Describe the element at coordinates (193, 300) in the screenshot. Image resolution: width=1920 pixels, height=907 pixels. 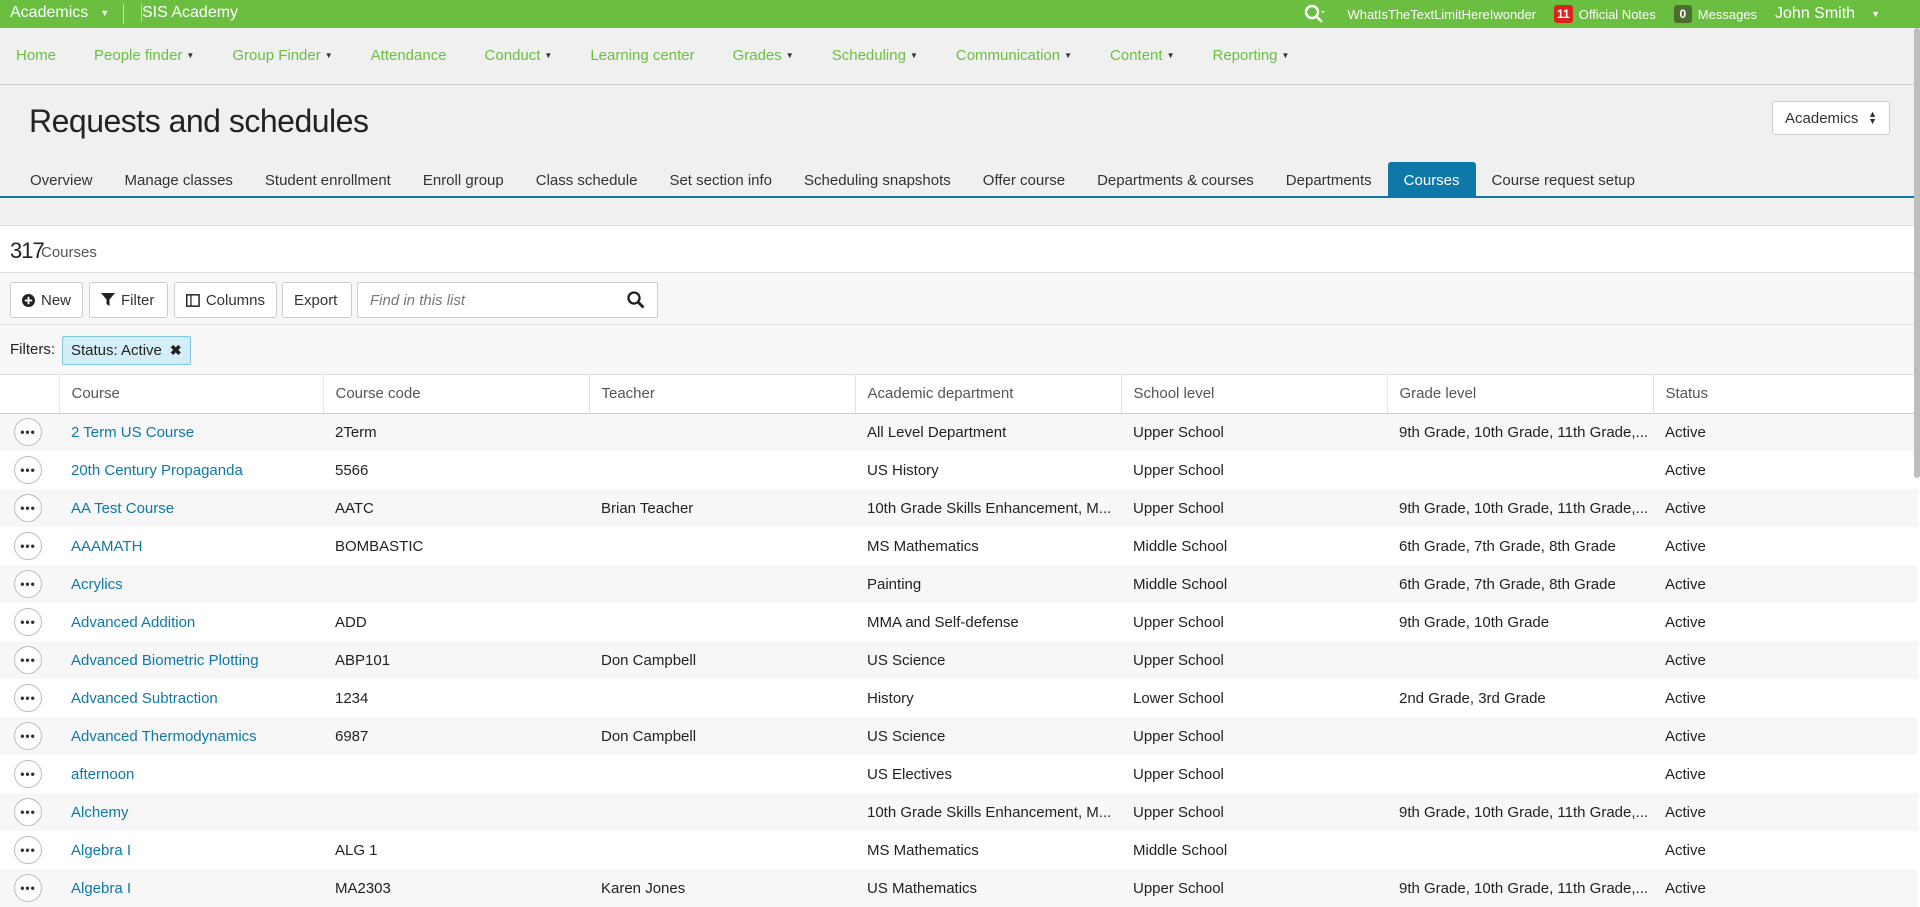
I see `columns-icon` at that location.